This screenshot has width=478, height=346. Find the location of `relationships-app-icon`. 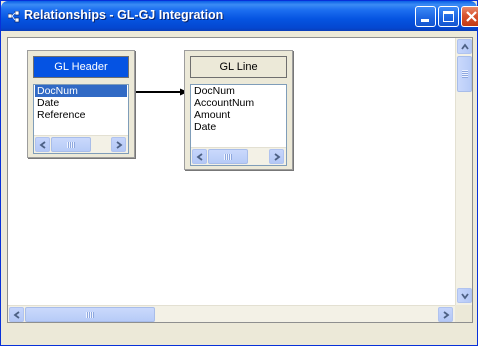

relationships-app-icon is located at coordinates (14, 17).